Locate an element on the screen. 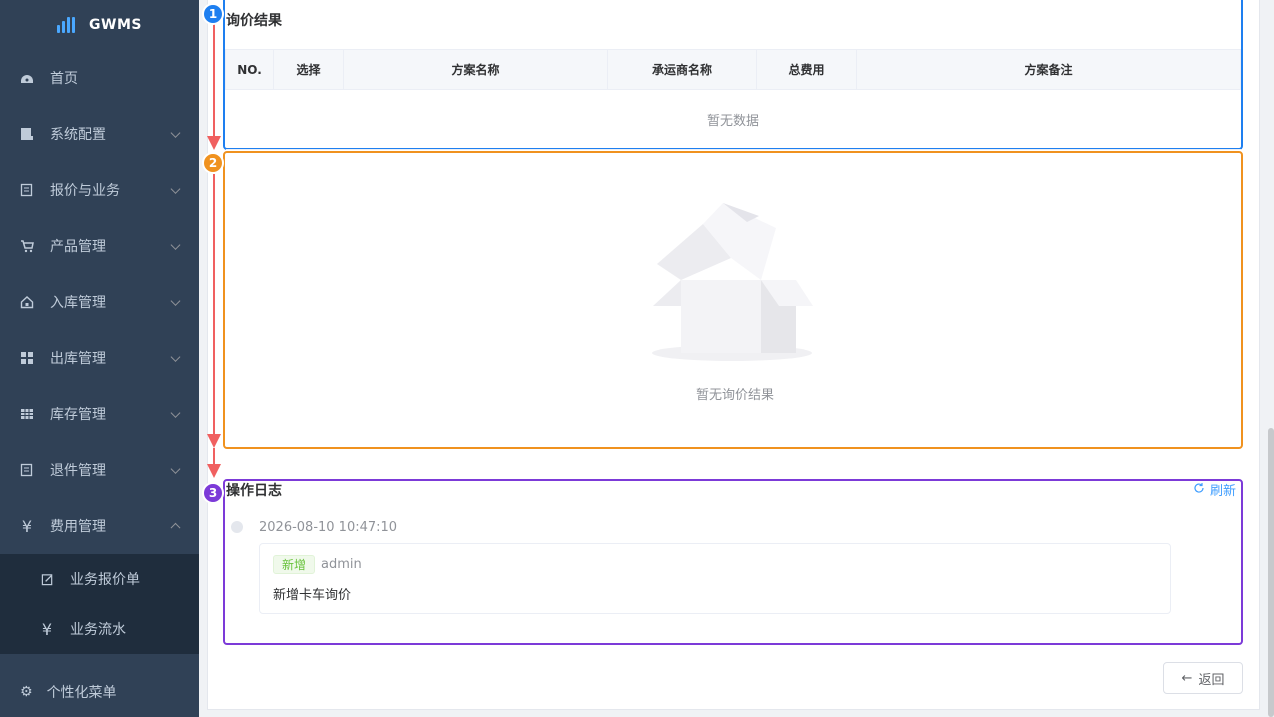 This screenshot has width=1274, height=717. system-icon is located at coordinates (27, 134).